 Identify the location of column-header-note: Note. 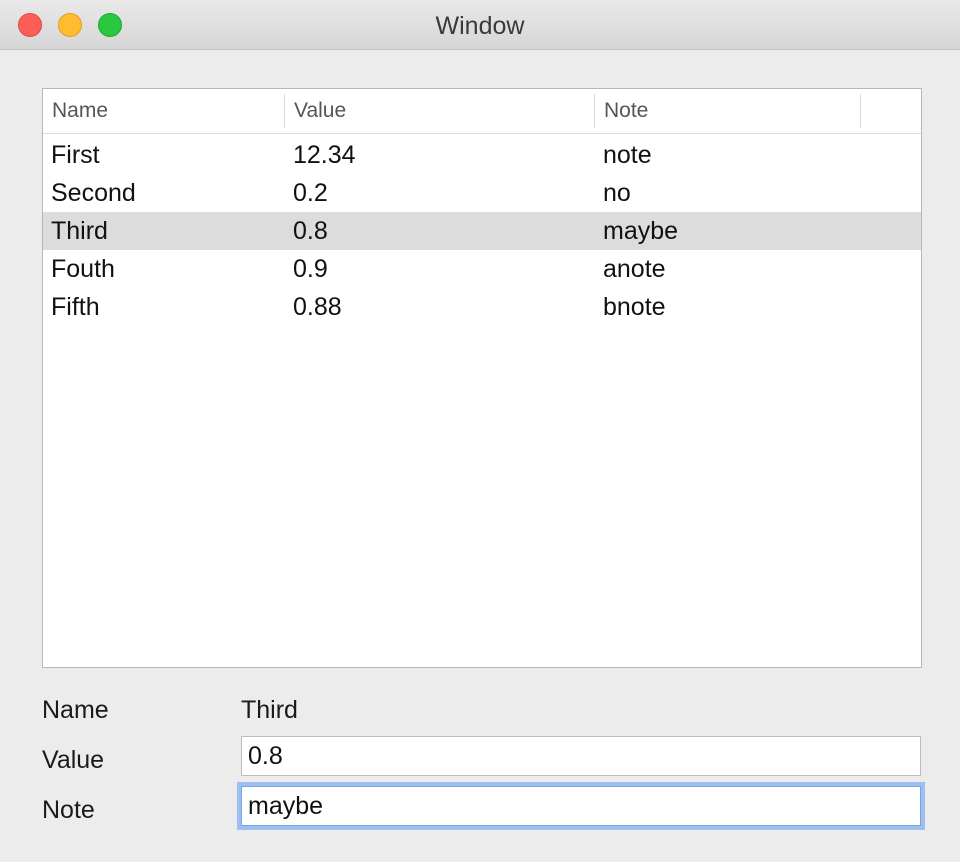
(728, 111).